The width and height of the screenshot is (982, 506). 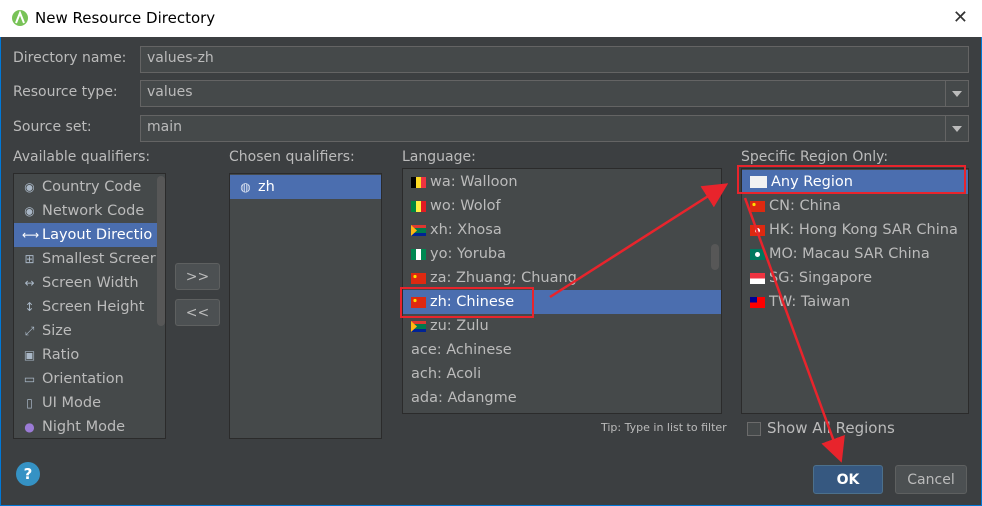 I want to click on annotation-arrow-to-region, so click(x=639, y=241).